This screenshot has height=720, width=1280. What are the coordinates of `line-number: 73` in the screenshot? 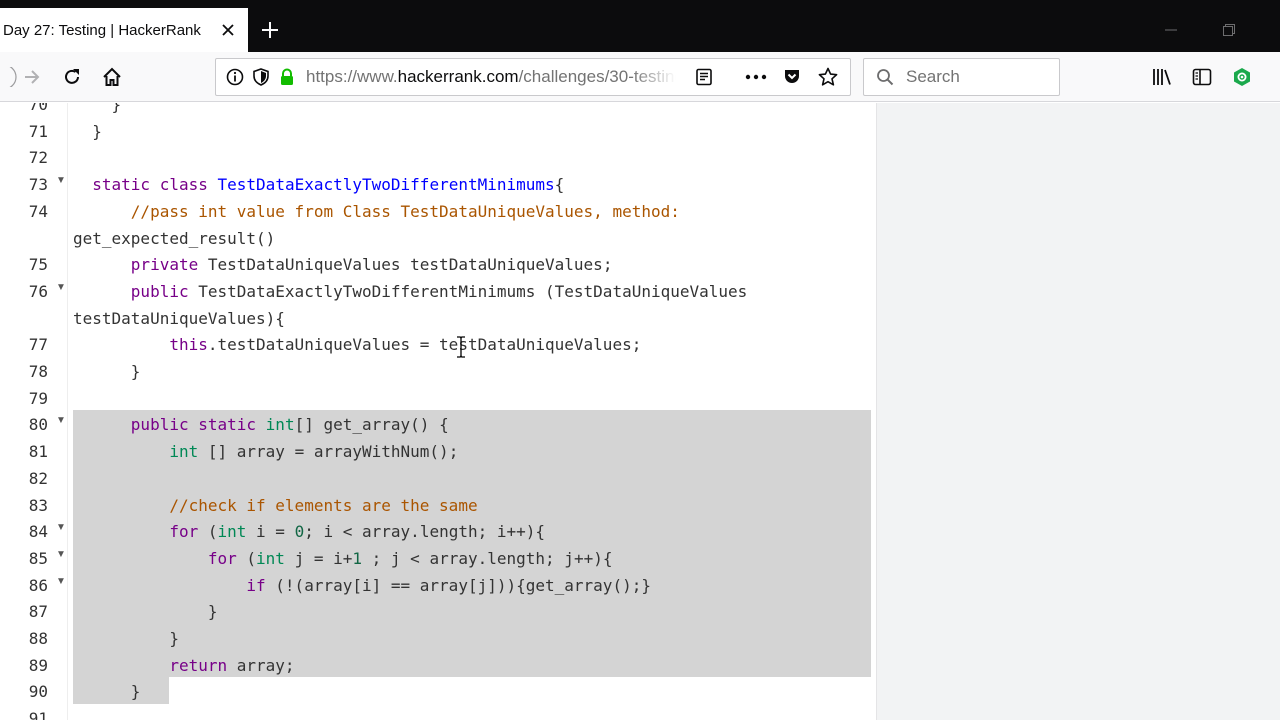 It's located at (38, 185).